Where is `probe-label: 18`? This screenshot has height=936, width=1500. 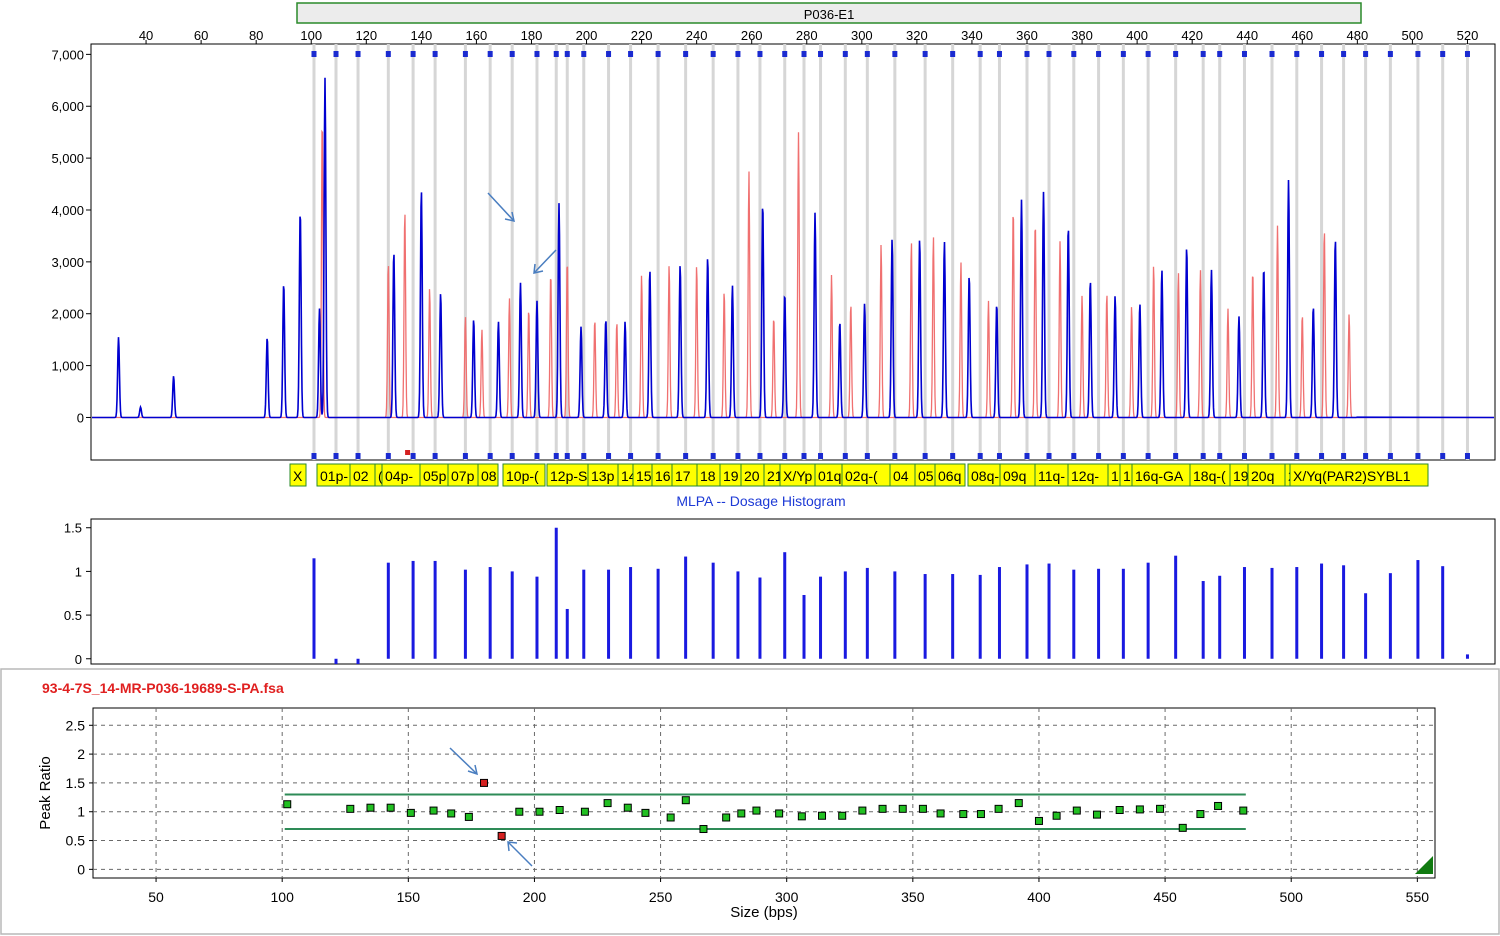
probe-label: 18 is located at coordinates (708, 476).